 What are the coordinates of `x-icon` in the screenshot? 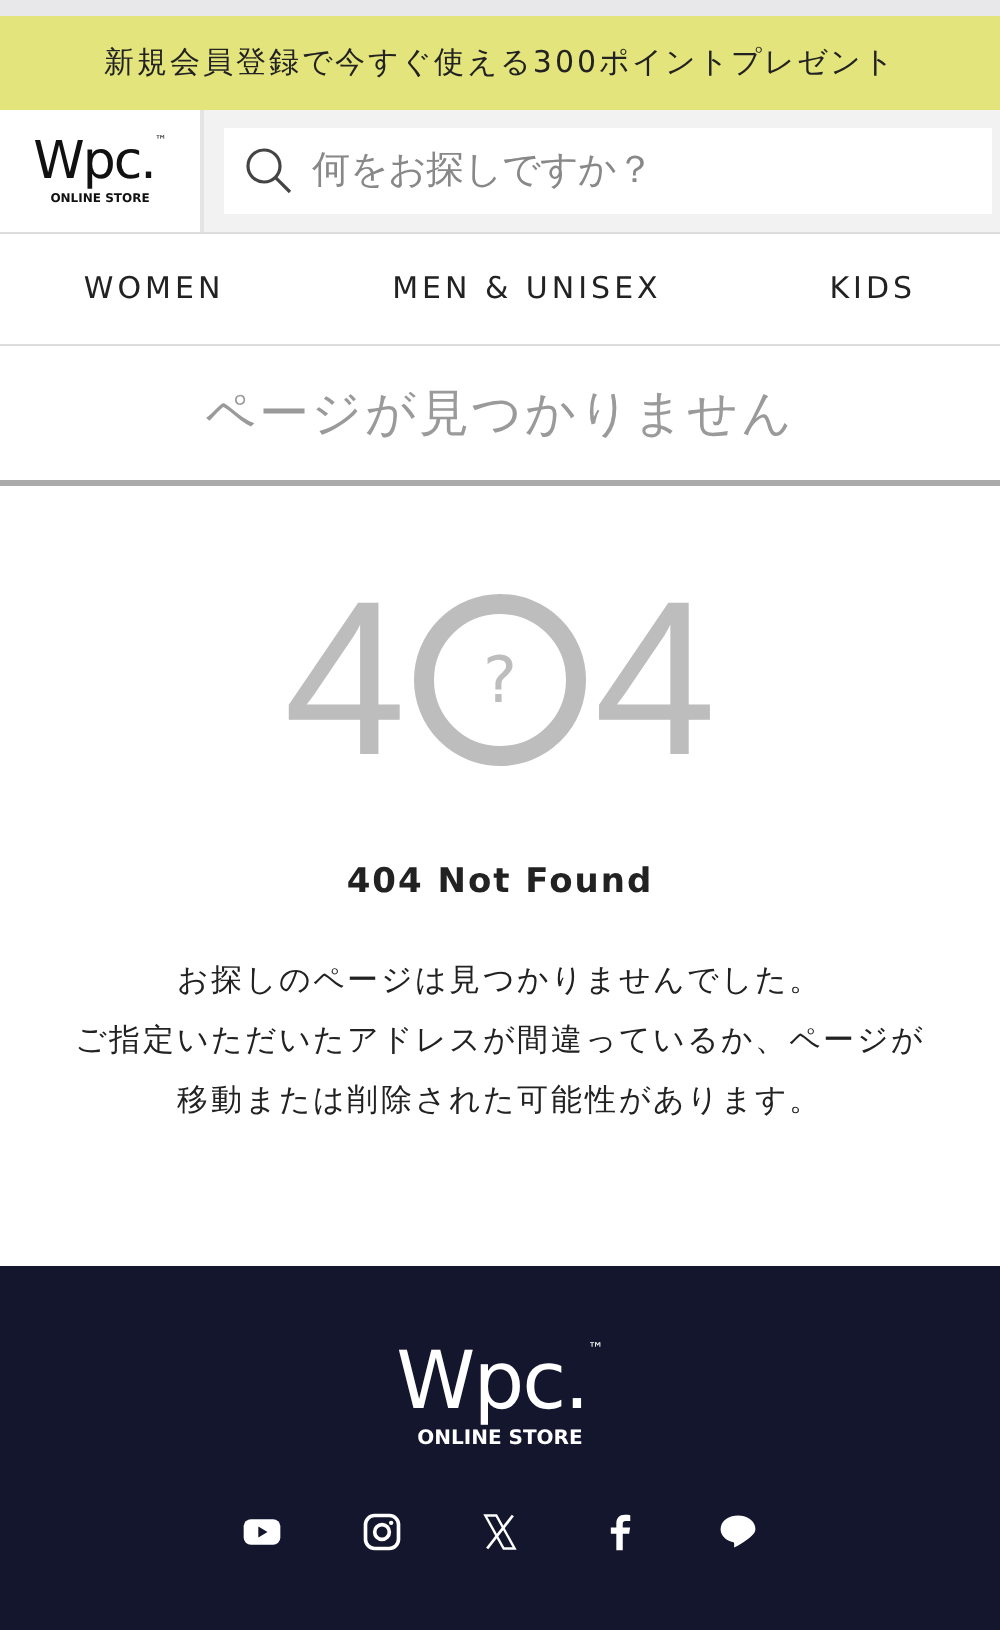 It's located at (500, 1532).